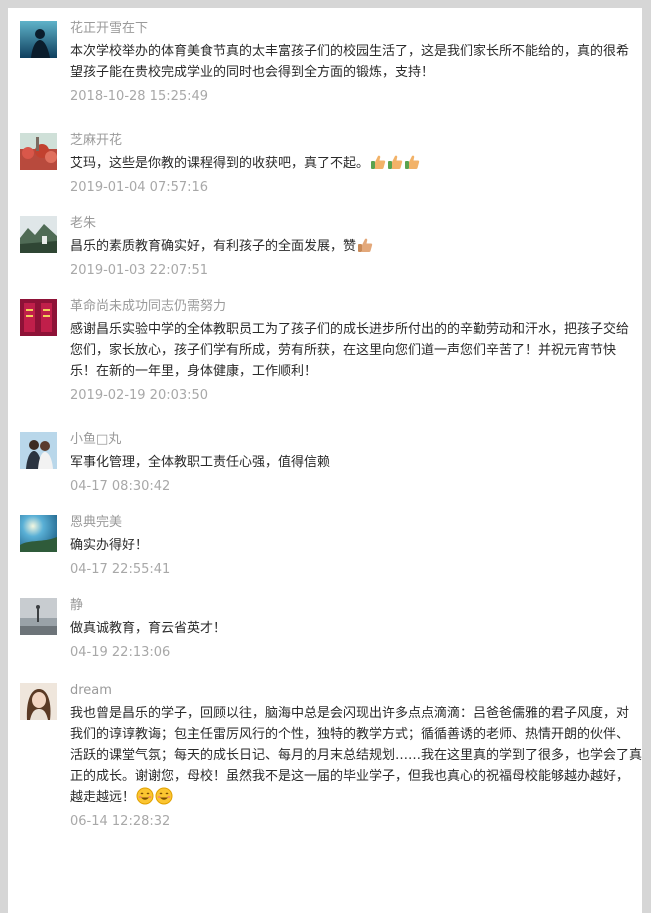 The height and width of the screenshot is (913, 651). Describe the element at coordinates (213, 246) in the screenshot. I see `comment-text-line: 昌乐的素质教育确实好，有利孩子的全面发展，赞` at that location.